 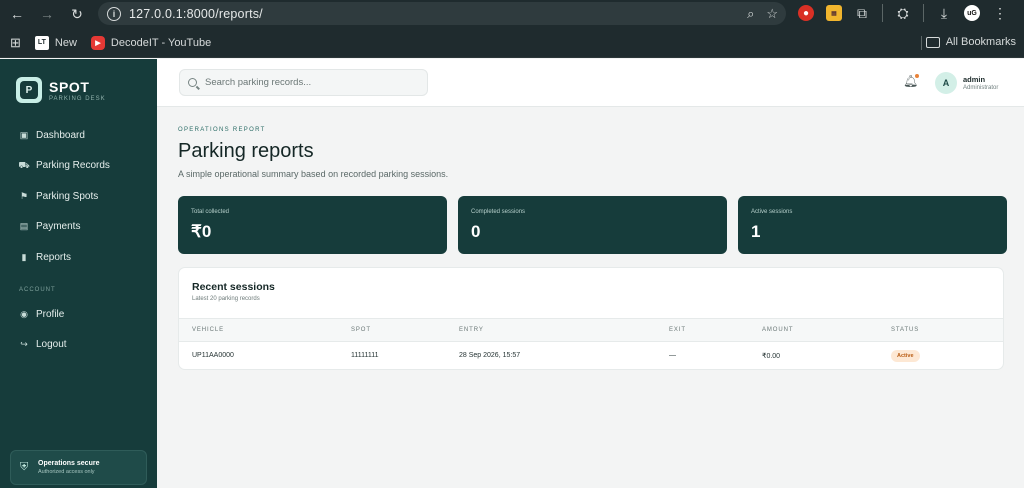 I want to click on all-bookmarks-button: All Bookmarks, so click(x=970, y=42).